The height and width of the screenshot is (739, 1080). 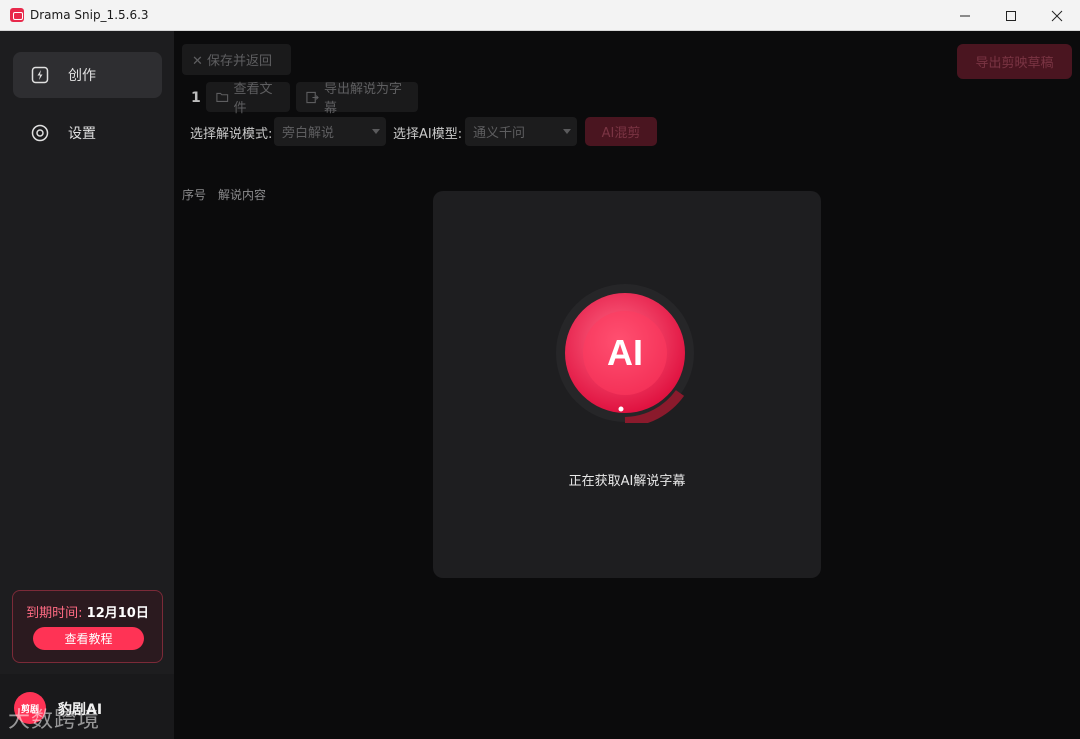 What do you see at coordinates (54, 720) in the screenshot?
I see `watermark: 大数跨境` at bounding box center [54, 720].